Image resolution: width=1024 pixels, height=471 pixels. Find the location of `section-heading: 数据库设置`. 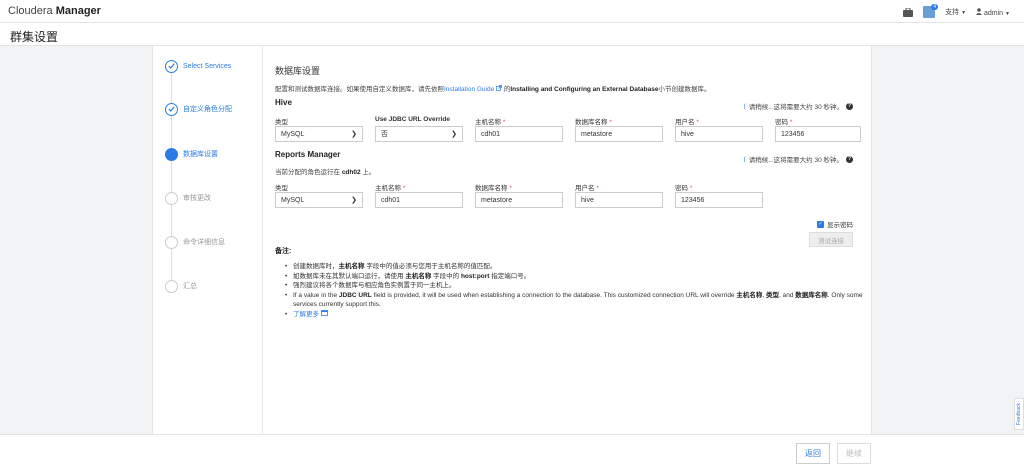

section-heading: 数据库设置 is located at coordinates (298, 71).